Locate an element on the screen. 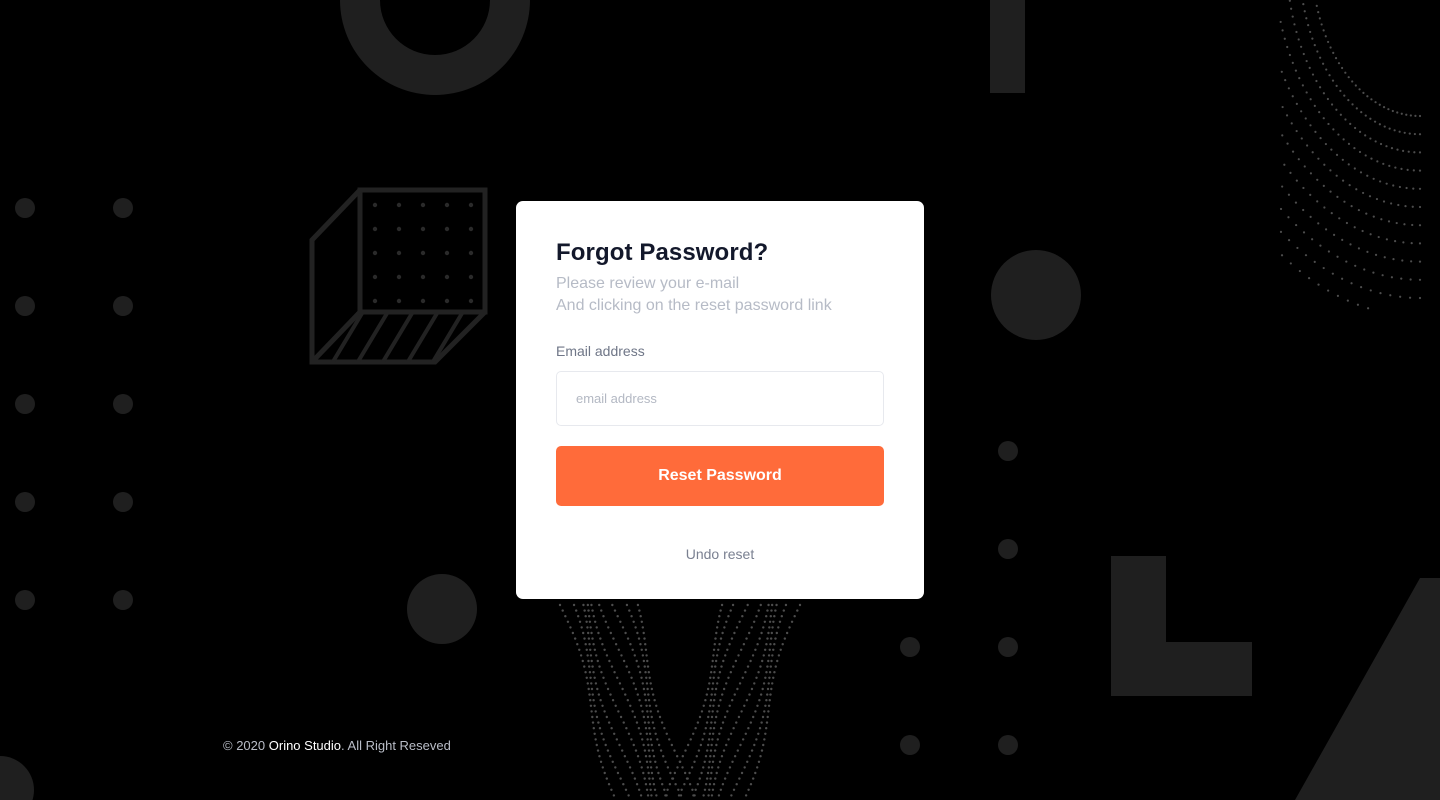  undo-reset-link: Undo reset is located at coordinates (720, 554).